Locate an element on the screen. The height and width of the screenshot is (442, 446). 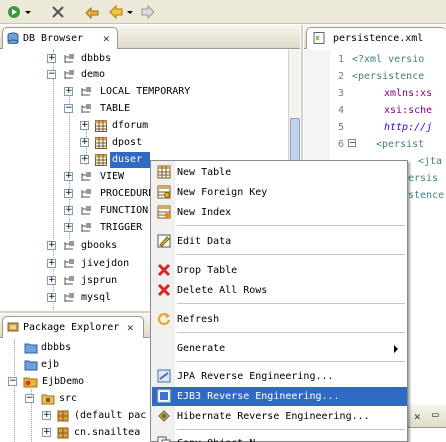
line-number: 5 is located at coordinates (340, 127).